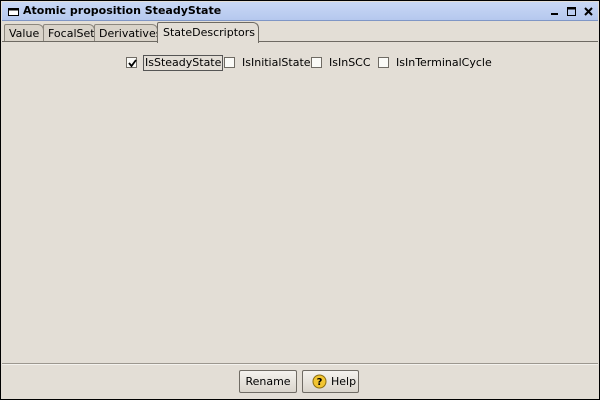  What do you see at coordinates (571, 11) in the screenshot?
I see `maximize-icon` at bounding box center [571, 11].